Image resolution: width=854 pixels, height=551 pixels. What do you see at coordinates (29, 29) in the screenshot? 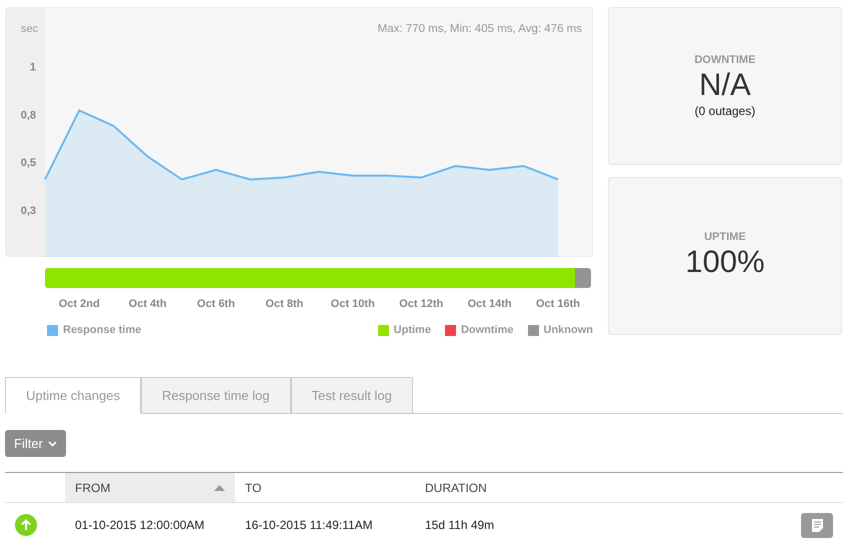
I see `y-axis-label: sec` at bounding box center [29, 29].